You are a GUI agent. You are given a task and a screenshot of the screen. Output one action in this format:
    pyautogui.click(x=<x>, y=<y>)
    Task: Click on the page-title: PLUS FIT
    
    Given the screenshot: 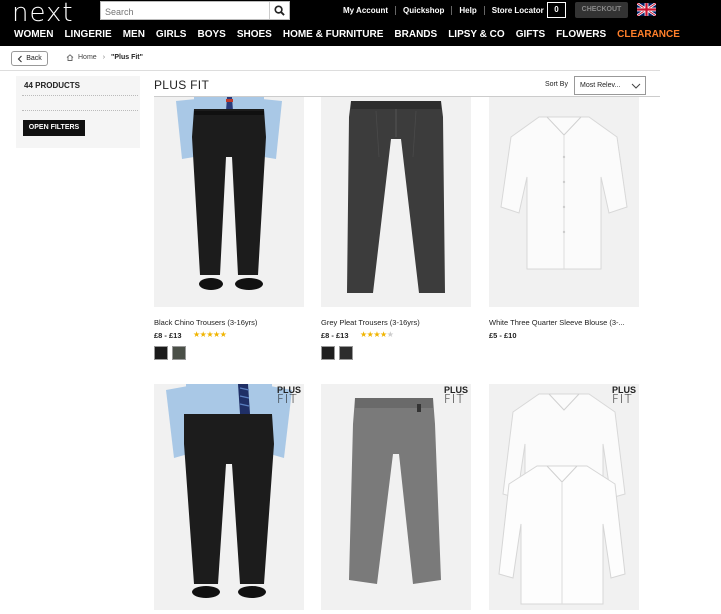 What is the action you would take?
    pyautogui.click(x=182, y=85)
    